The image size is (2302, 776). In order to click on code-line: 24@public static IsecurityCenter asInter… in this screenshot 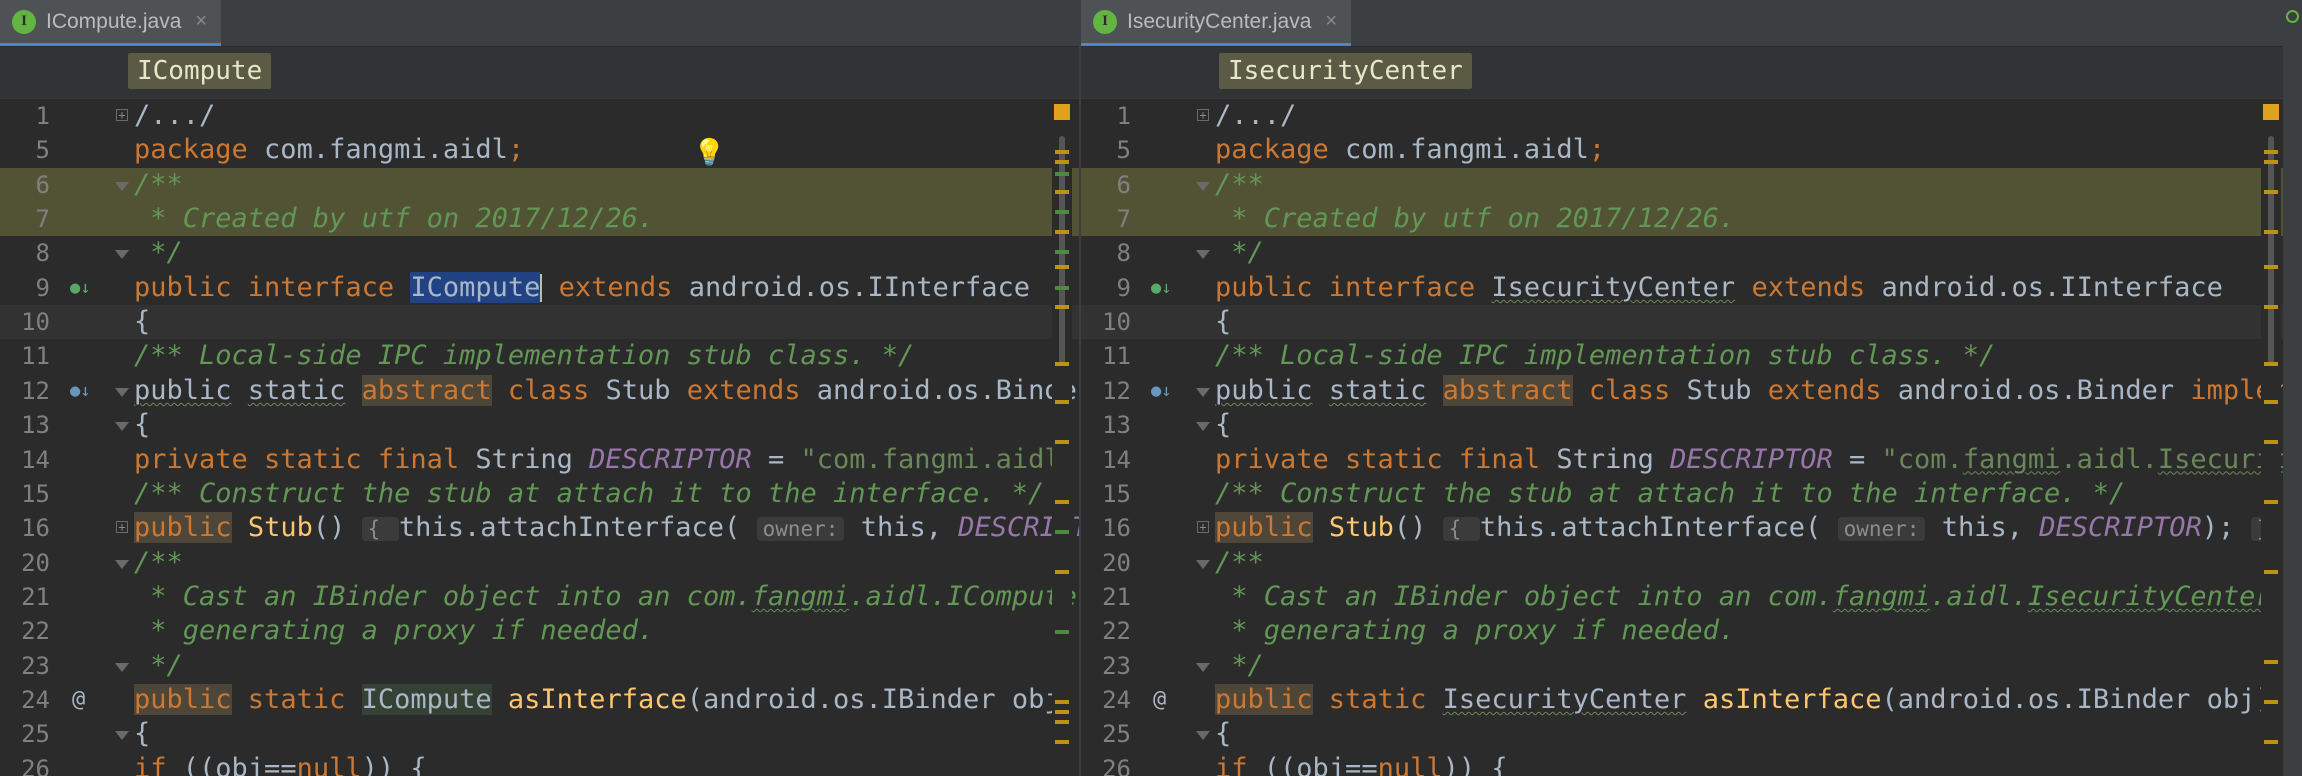, I will do `click(1691, 700)`.